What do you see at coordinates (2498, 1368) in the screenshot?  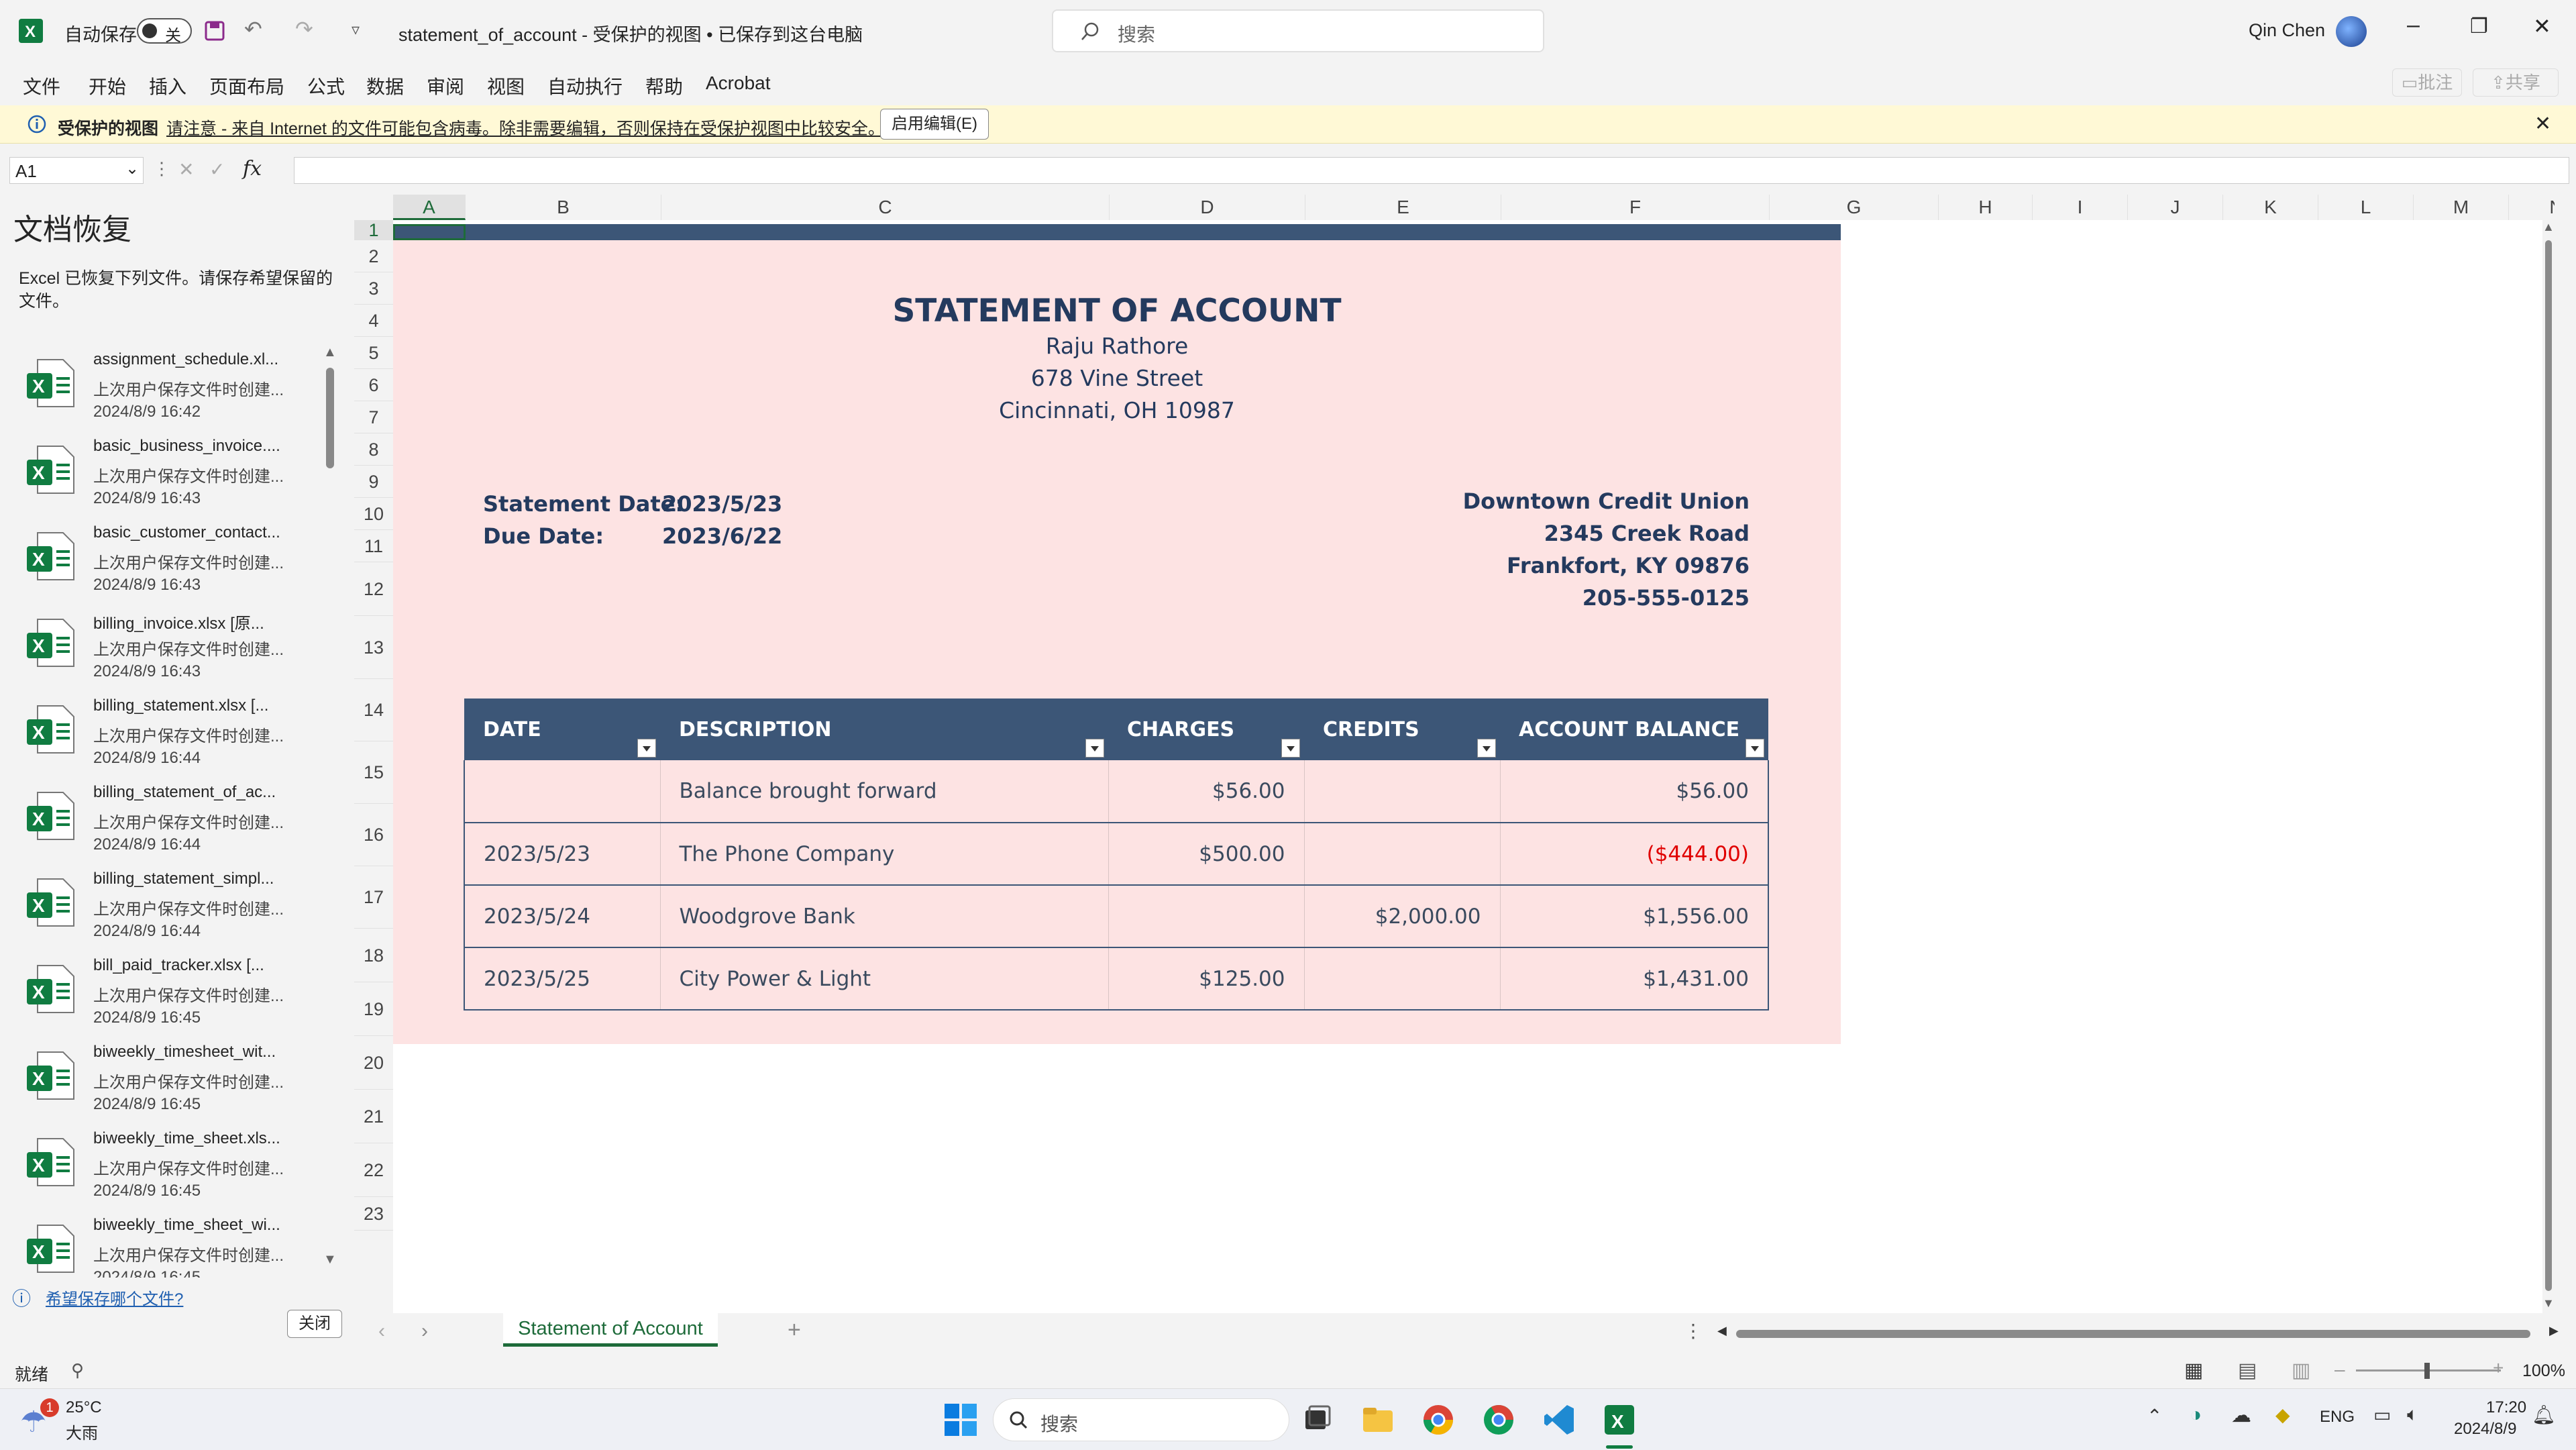 I see `zoom-in-icon: +` at bounding box center [2498, 1368].